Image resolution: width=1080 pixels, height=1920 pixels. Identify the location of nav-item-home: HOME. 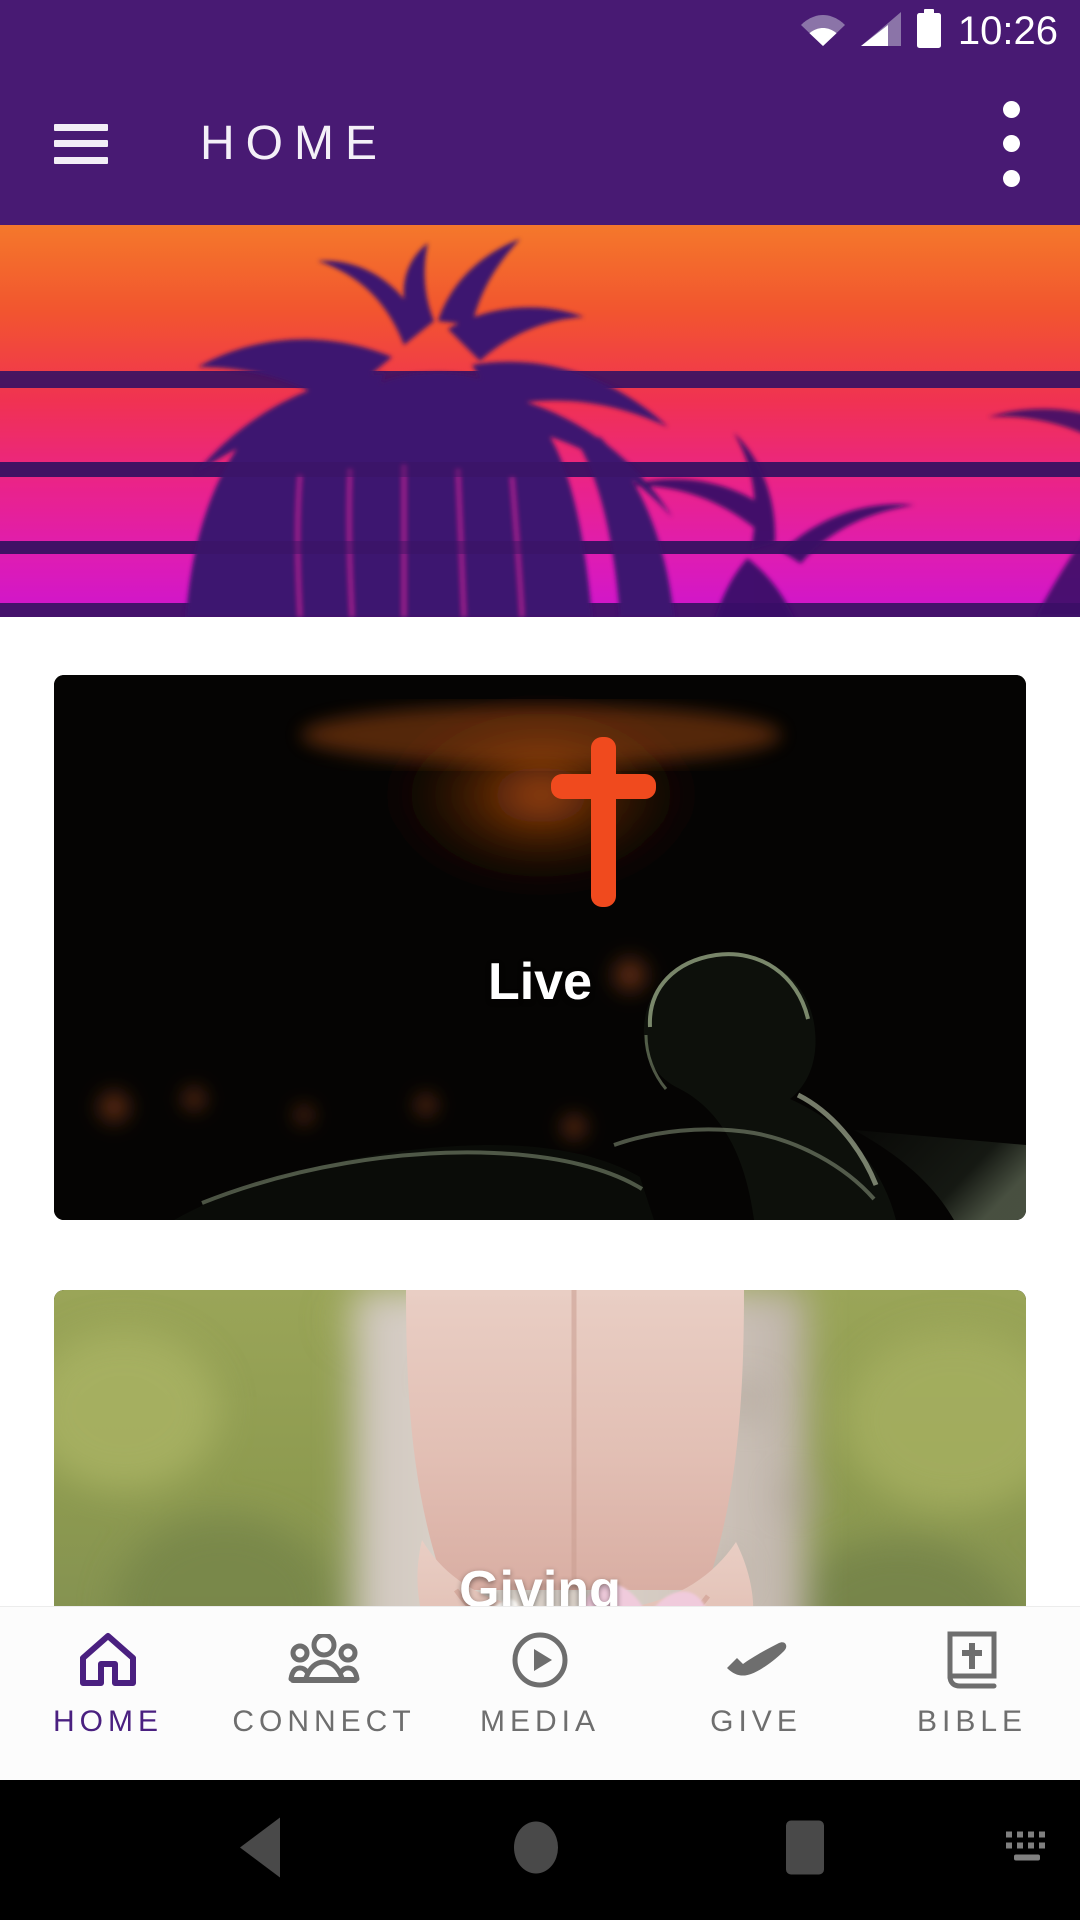
(108, 1684).